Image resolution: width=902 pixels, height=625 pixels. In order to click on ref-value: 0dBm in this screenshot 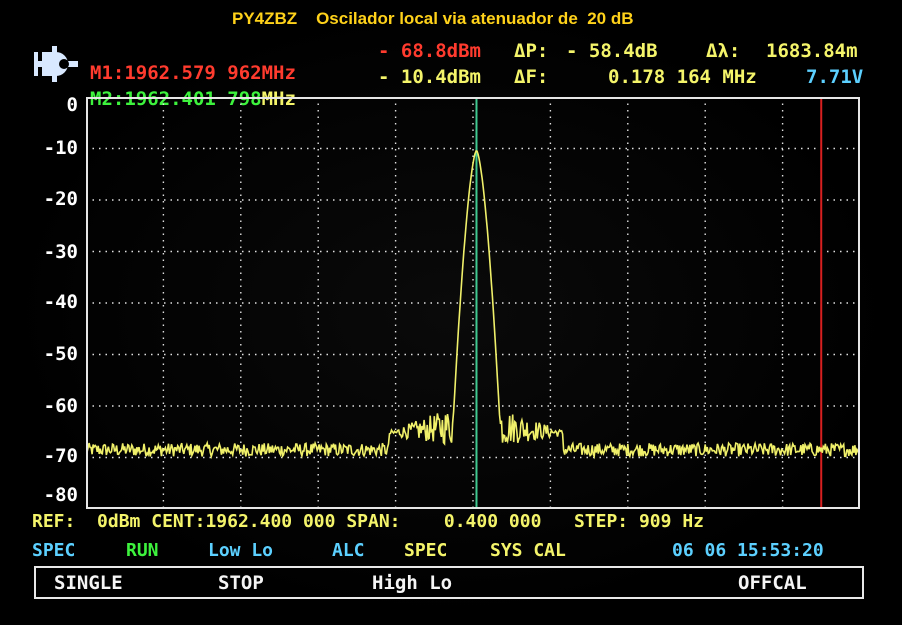, I will do `click(119, 521)`.